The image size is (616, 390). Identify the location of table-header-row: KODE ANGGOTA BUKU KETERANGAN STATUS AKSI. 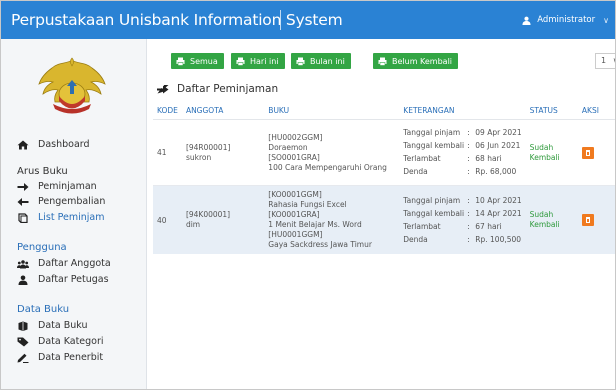
(384, 111).